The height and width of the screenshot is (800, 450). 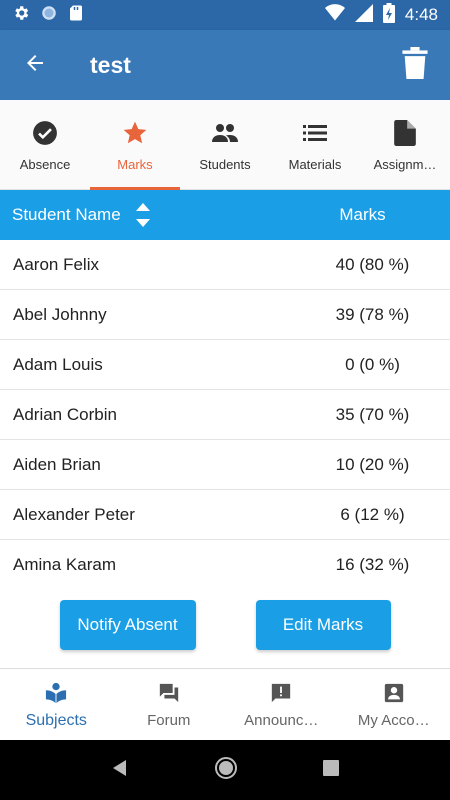 What do you see at coordinates (363, 15) in the screenshot?
I see `signal-icon` at bounding box center [363, 15].